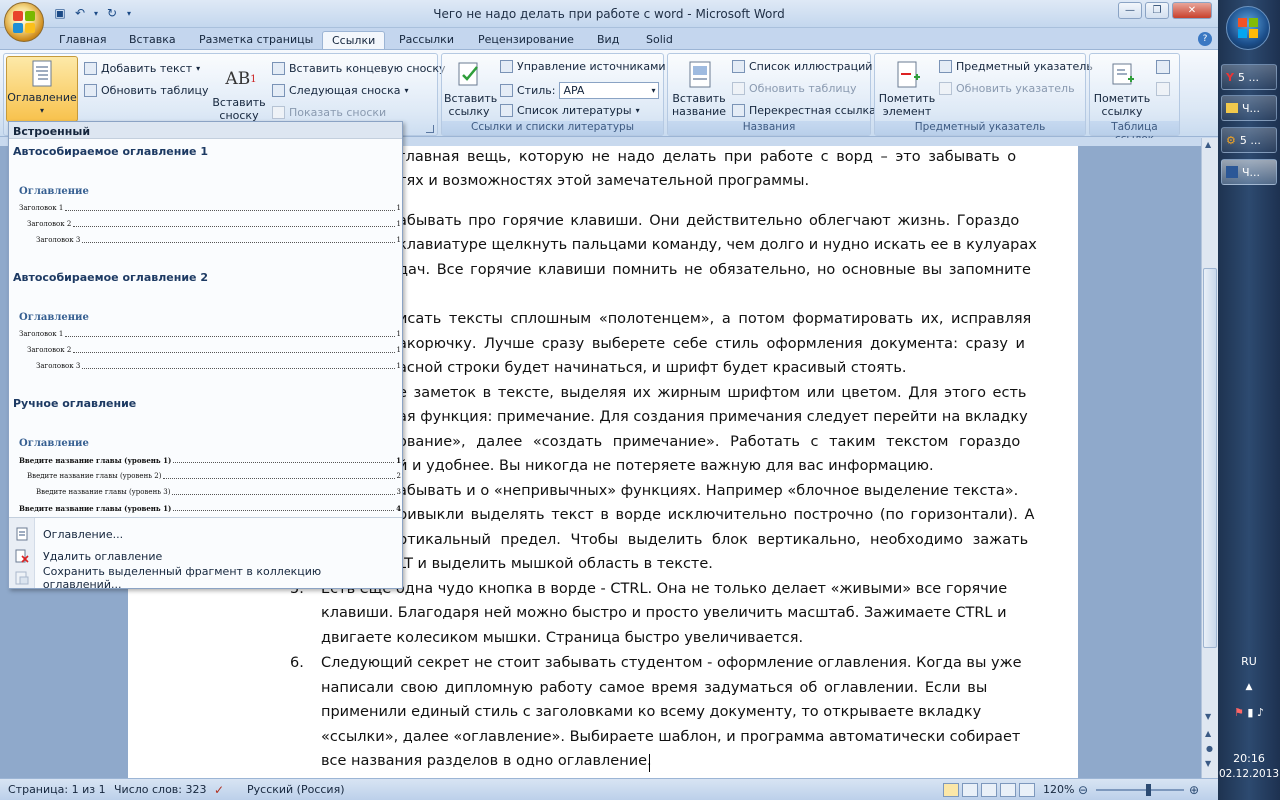  I want to click on gallery-separator, so click(205, 517).